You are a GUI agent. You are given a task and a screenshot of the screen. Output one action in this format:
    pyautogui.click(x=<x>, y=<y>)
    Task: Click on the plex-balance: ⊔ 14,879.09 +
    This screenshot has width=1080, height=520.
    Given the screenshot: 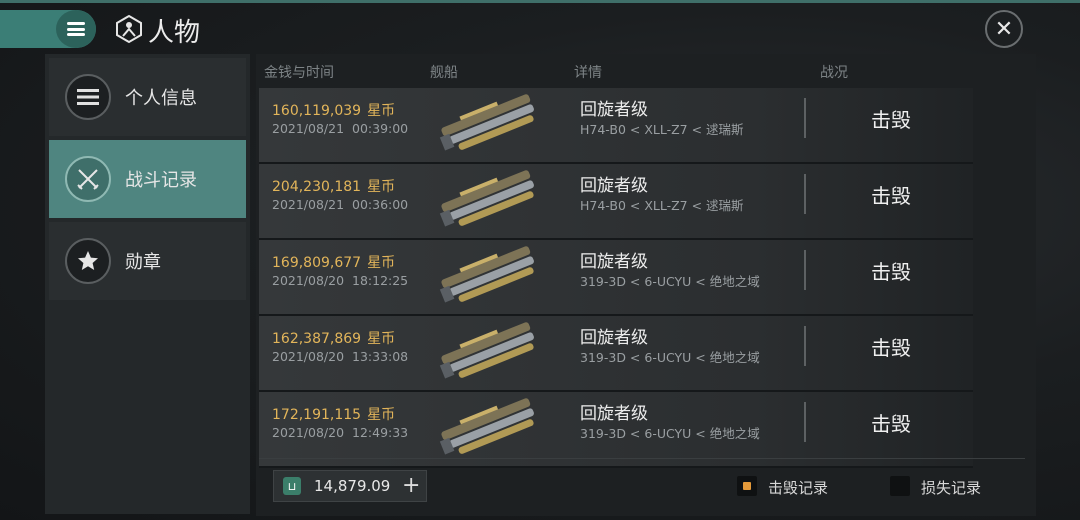 What is the action you would take?
    pyautogui.click(x=350, y=486)
    